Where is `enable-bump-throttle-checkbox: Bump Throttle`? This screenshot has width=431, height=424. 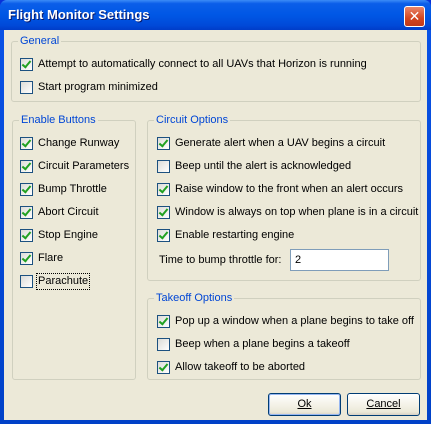 enable-bump-throttle-checkbox: Bump Throttle is located at coordinates (63, 189).